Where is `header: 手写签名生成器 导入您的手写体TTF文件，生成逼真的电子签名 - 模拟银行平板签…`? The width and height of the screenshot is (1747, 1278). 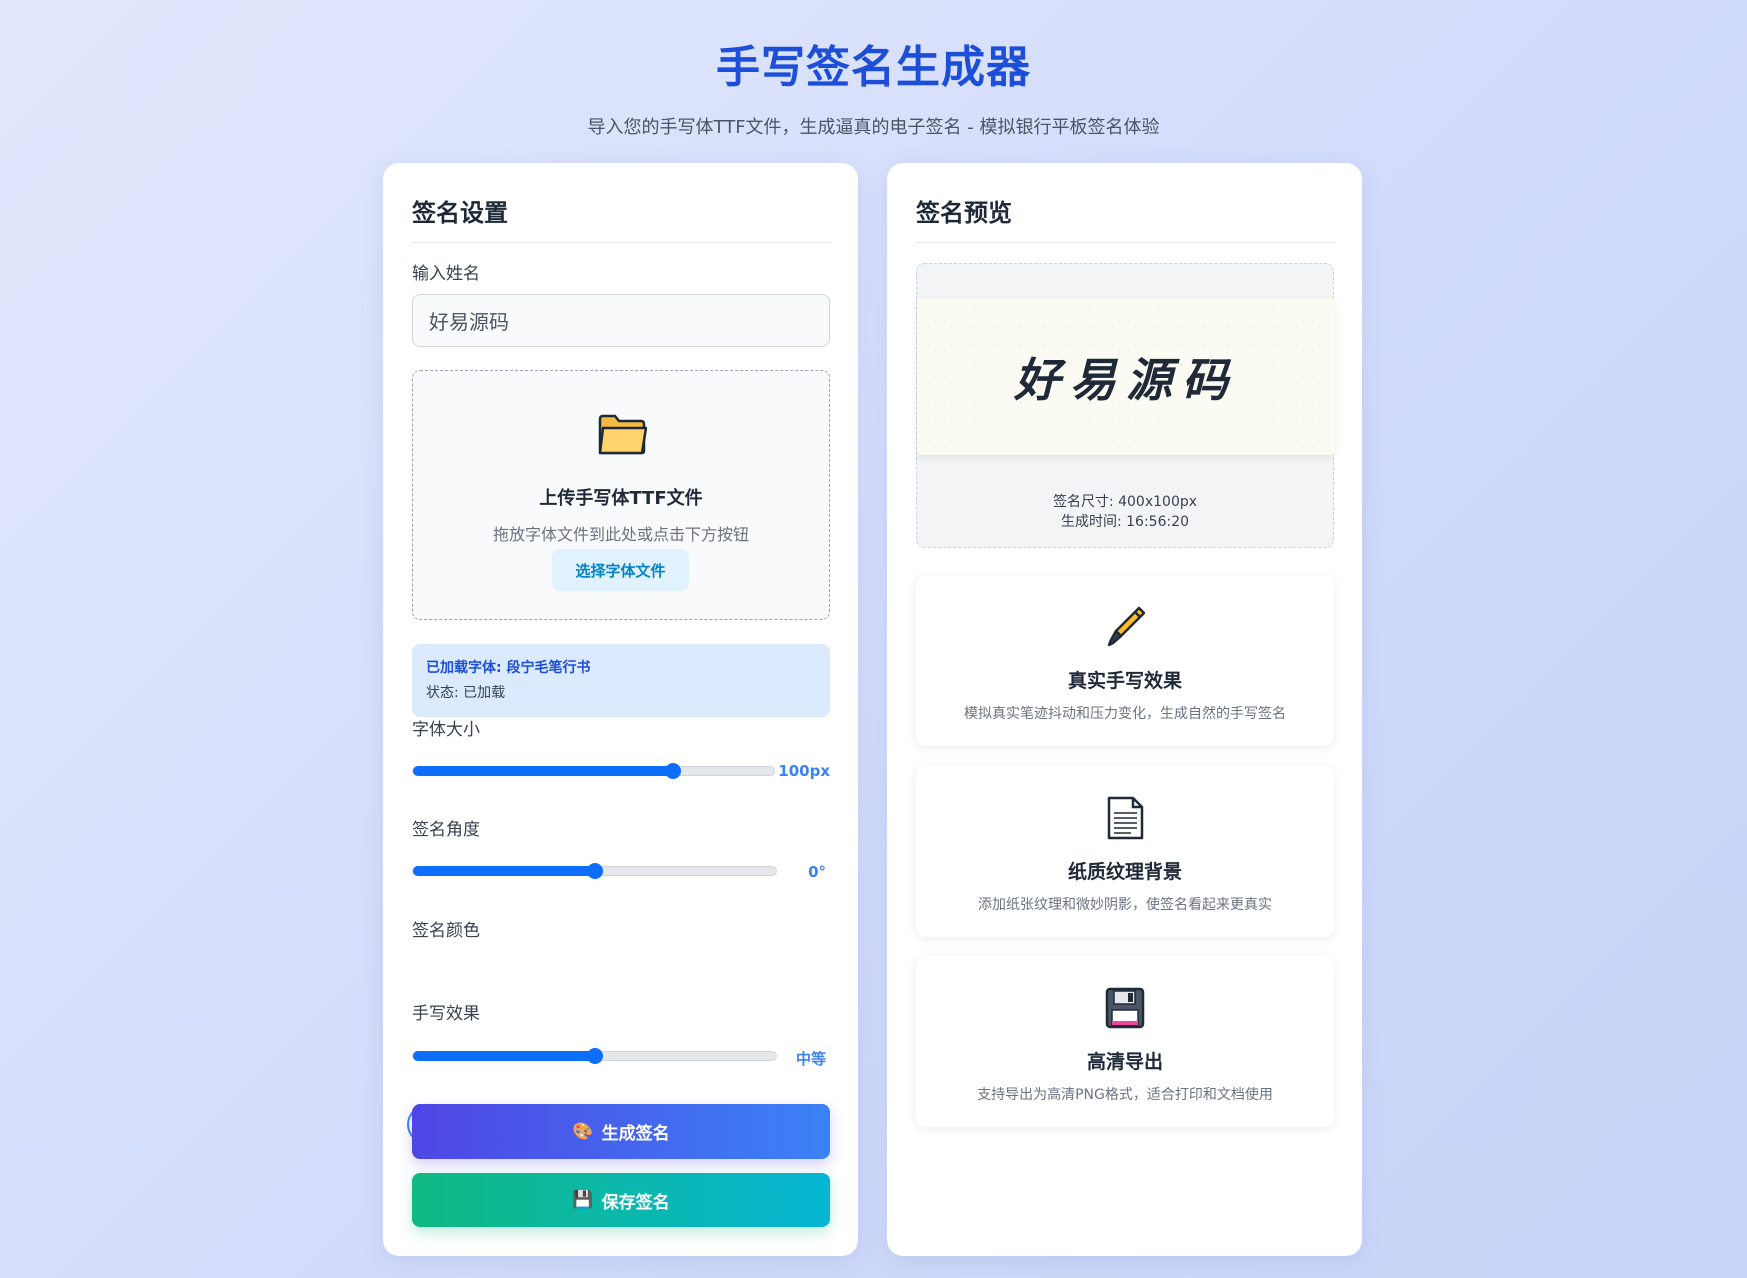
header: 手写签名生成器 导入您的手写体TTF文件，生成逼真的电子签名 - 模拟银行平板签… is located at coordinates (873, 89).